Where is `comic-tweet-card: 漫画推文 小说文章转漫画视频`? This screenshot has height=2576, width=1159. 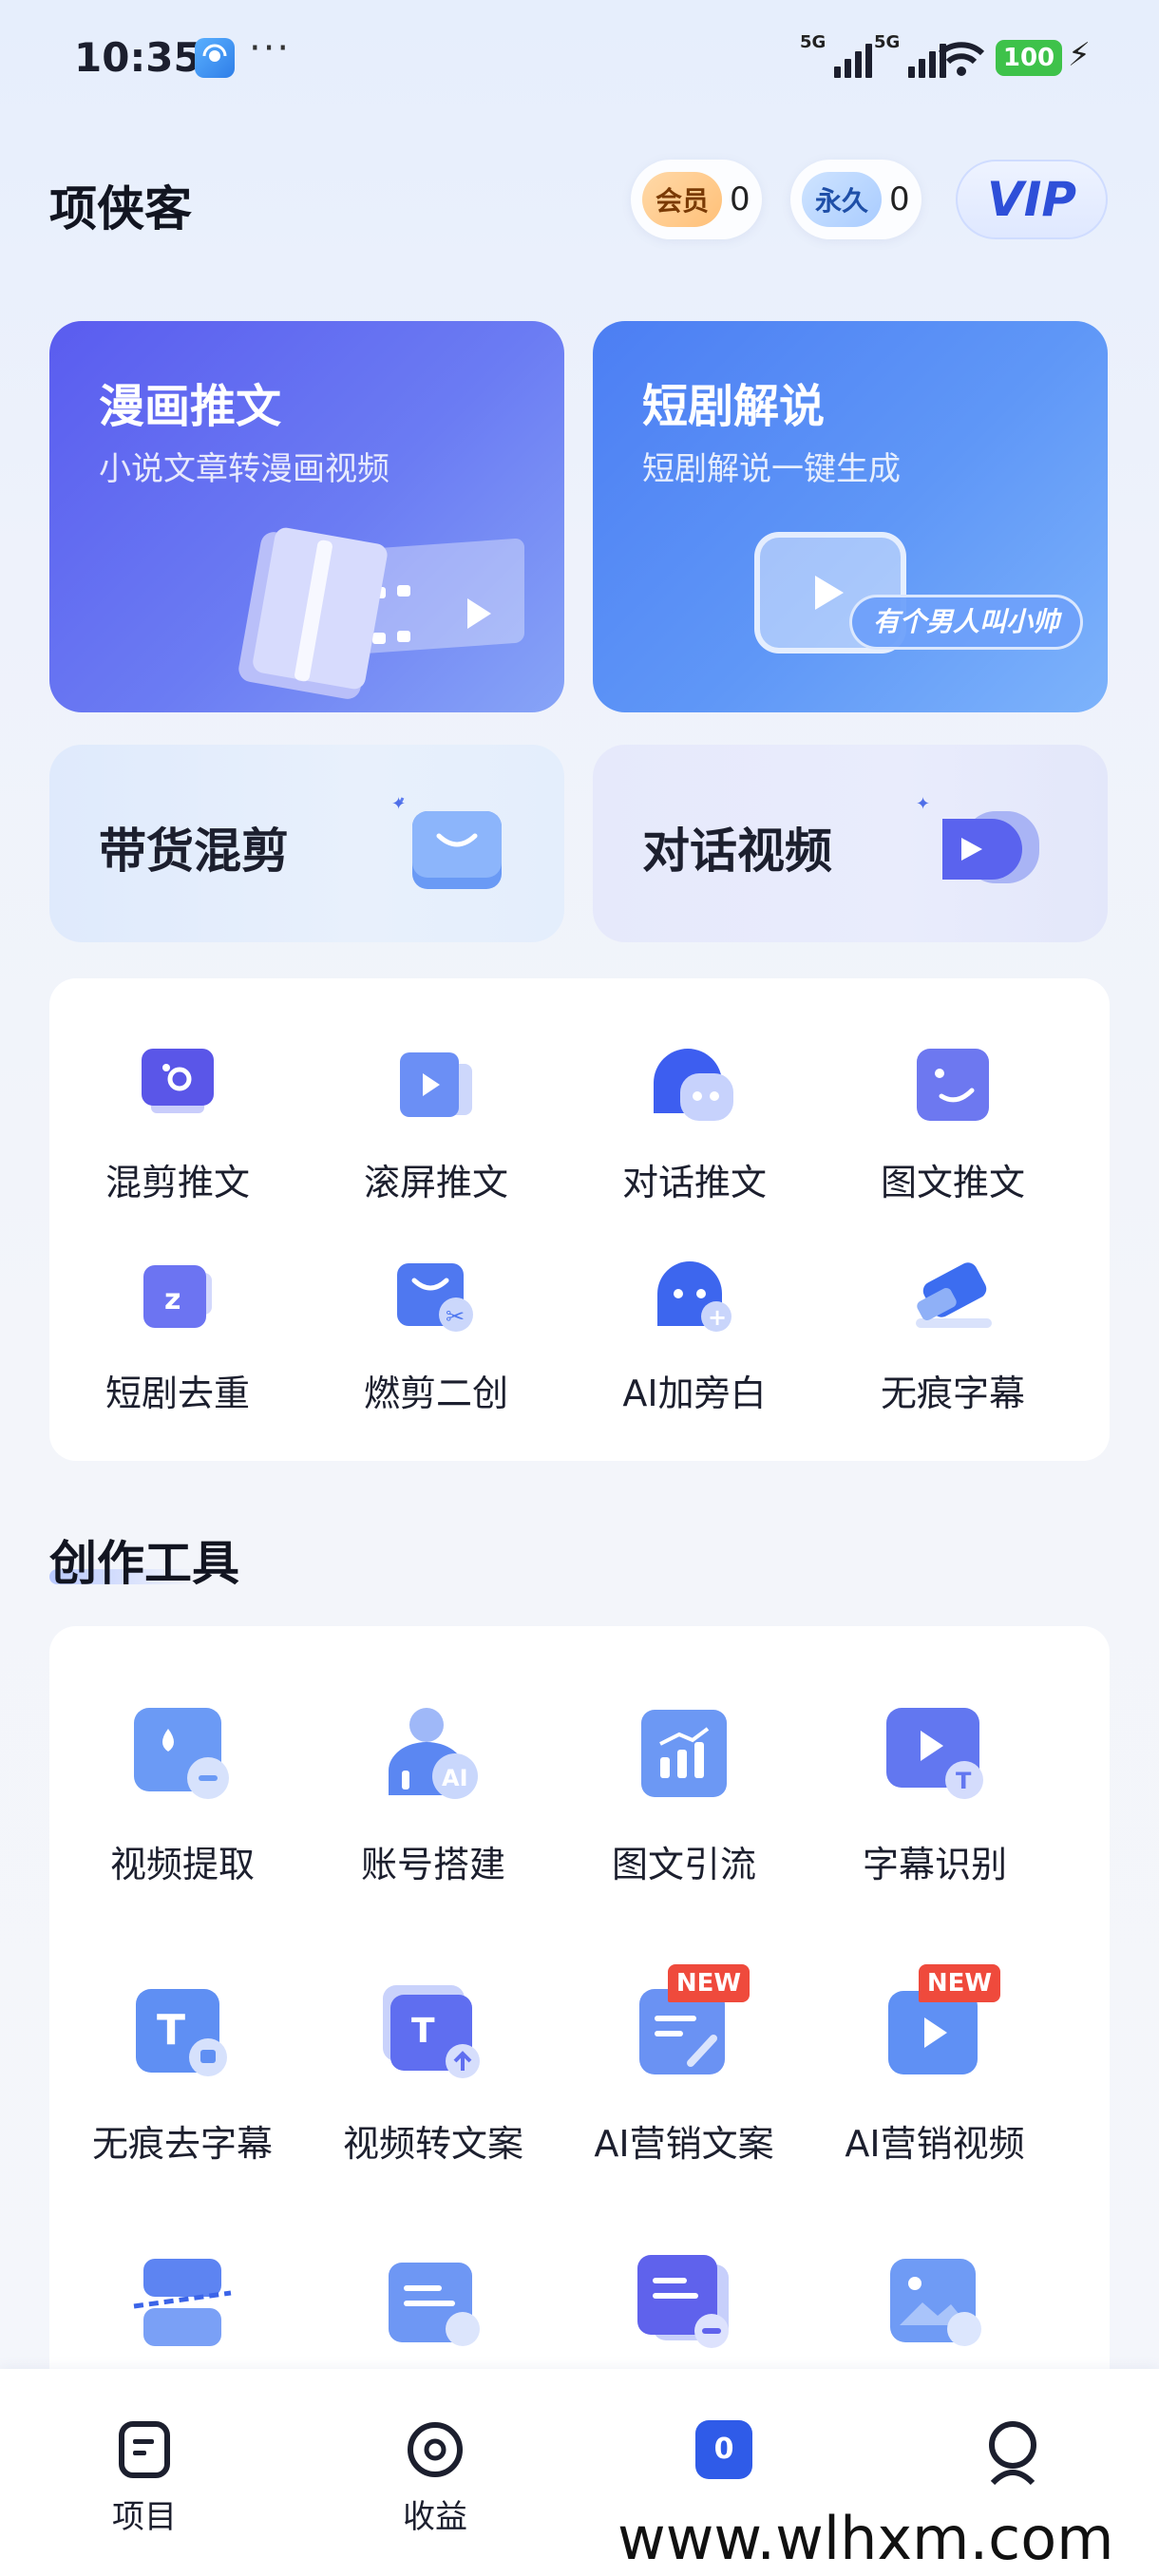 comic-tweet-card: 漫画推文 小说文章转漫画视频 is located at coordinates (306, 516).